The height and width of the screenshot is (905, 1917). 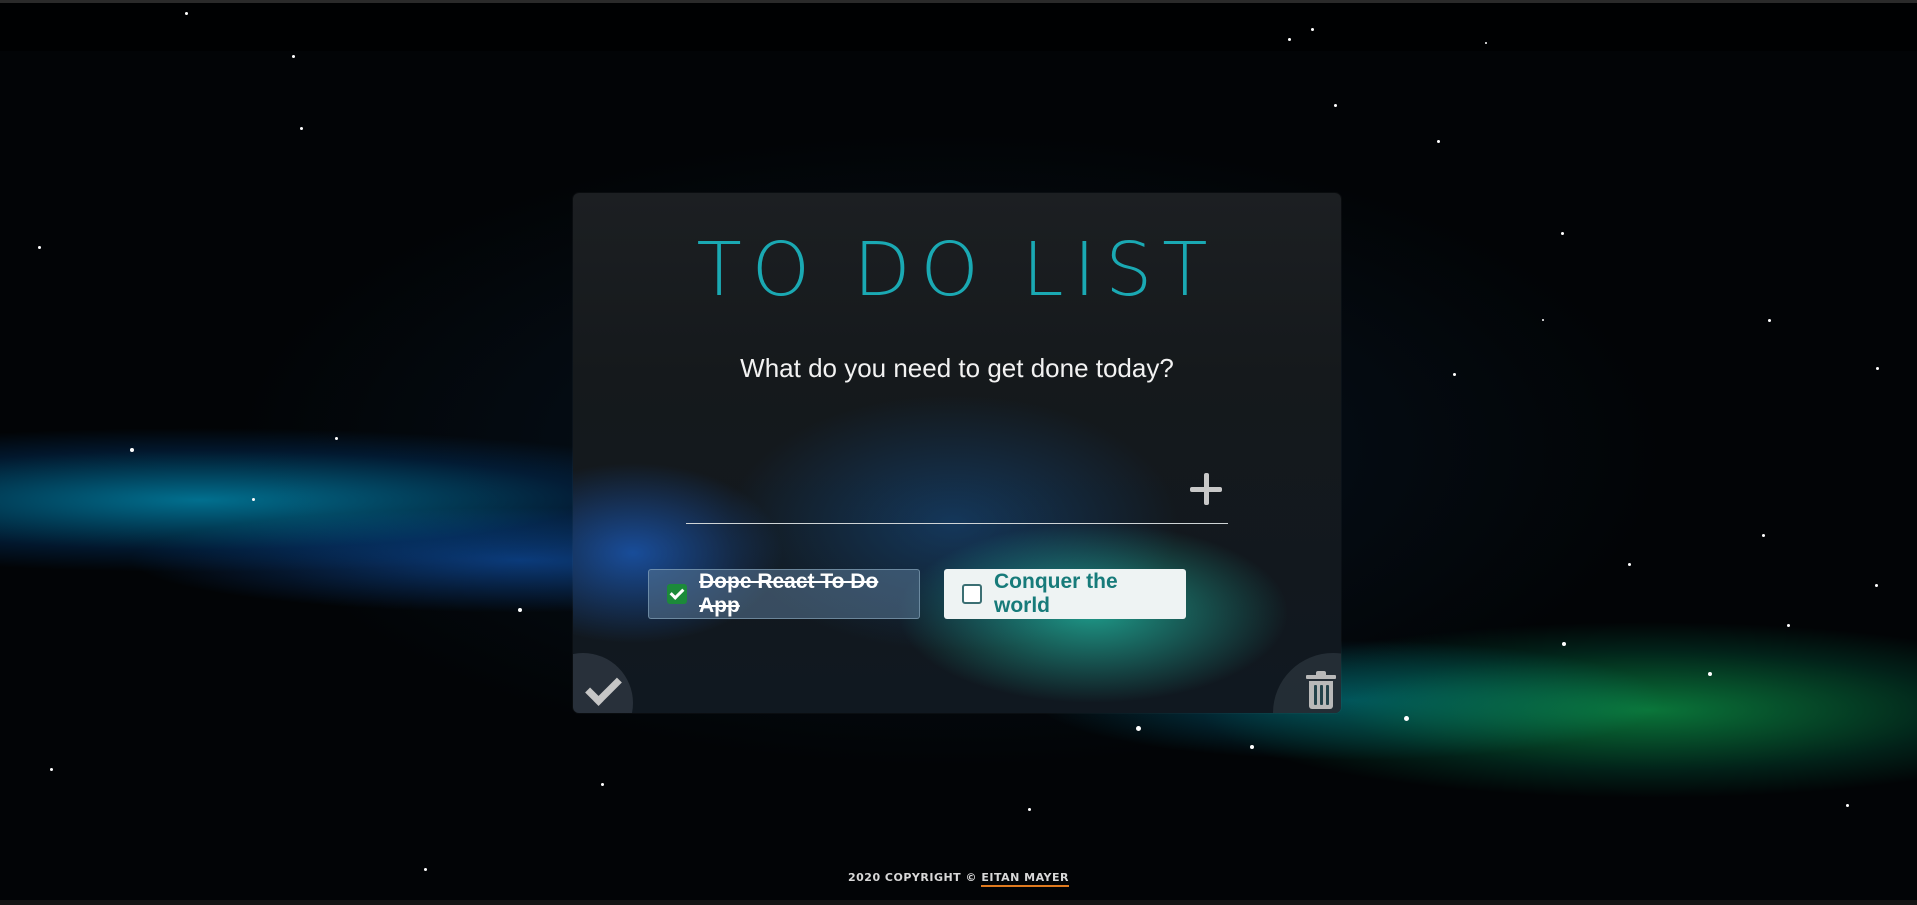 I want to click on new-todo-field, so click(x=957, y=494).